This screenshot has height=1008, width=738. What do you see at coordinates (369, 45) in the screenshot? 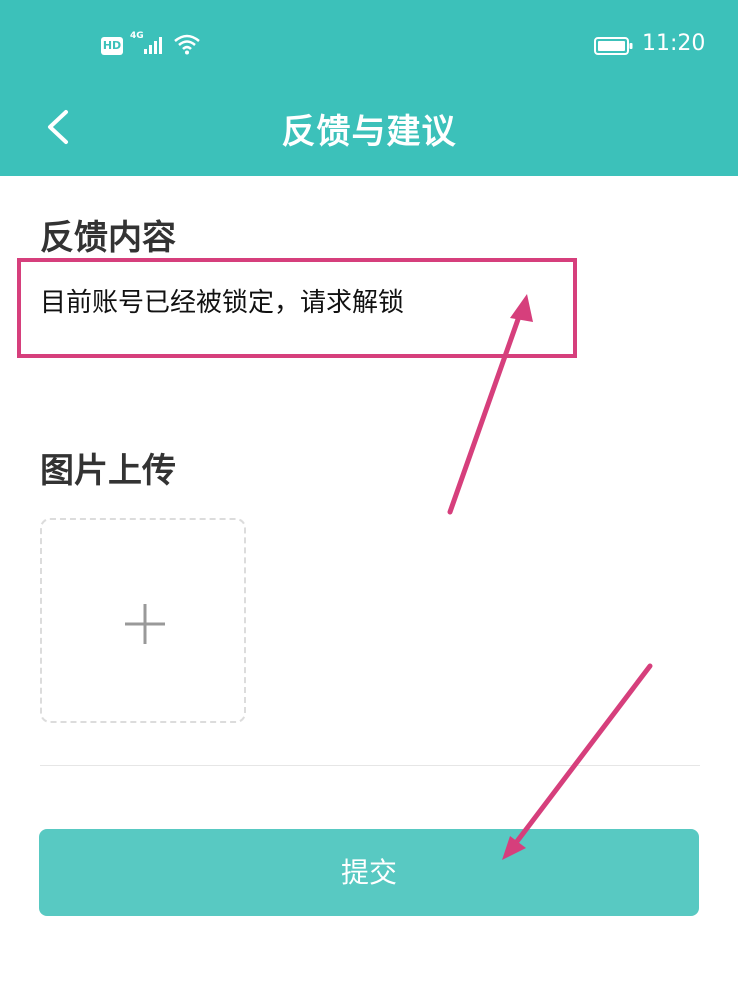
I see `status-bar: HD 4G 11:20` at bounding box center [369, 45].